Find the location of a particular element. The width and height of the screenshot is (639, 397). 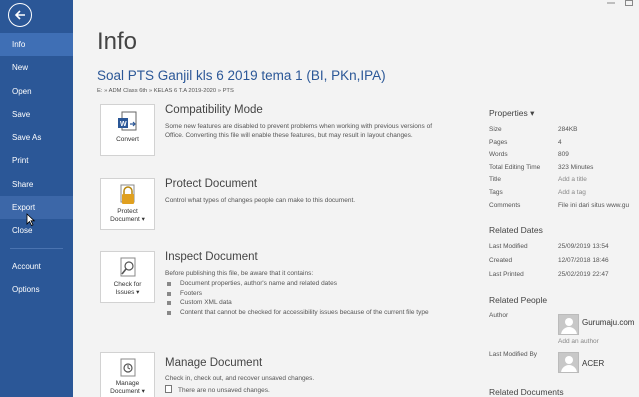

related-documents-header: Related Documents is located at coordinates (526, 392).